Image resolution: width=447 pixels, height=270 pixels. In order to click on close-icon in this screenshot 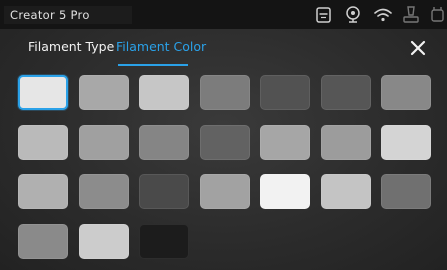, I will do `click(418, 48)`.